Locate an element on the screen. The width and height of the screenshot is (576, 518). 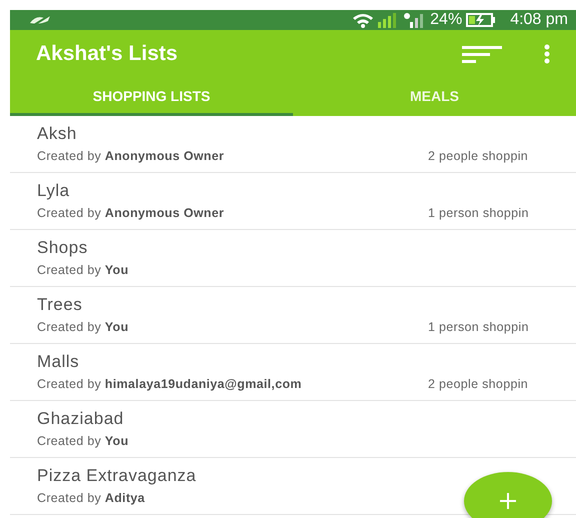
add-button is located at coordinates (508, 495).